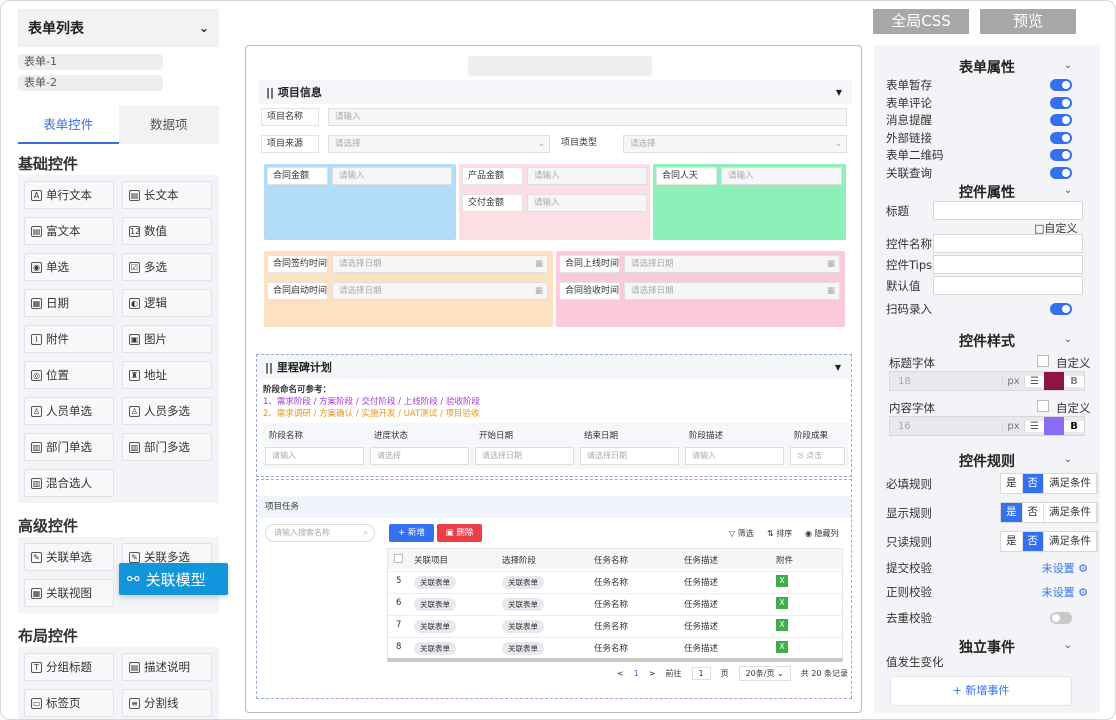 The height and width of the screenshot is (720, 1116). What do you see at coordinates (90, 62) in the screenshot?
I see `form-list-item: 表单-1` at bounding box center [90, 62].